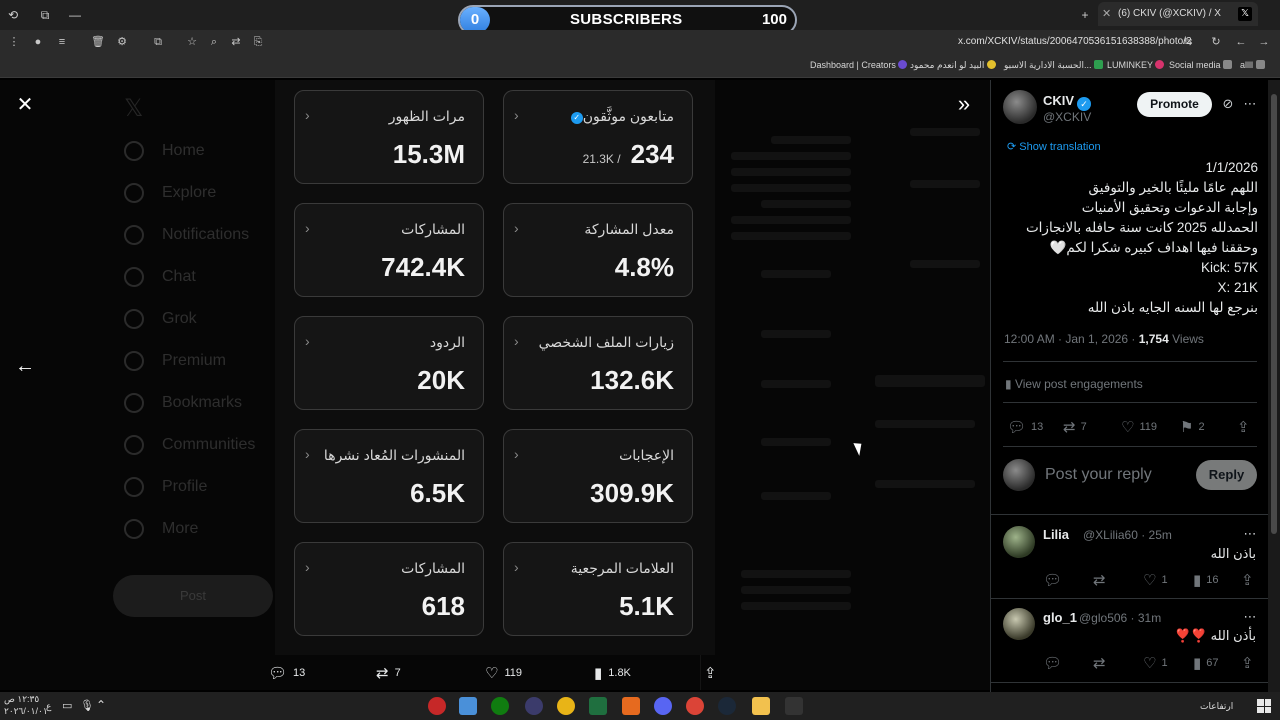  Describe the element at coordinates (62, 42) in the screenshot. I see `extensions-icon: ≡` at that location.